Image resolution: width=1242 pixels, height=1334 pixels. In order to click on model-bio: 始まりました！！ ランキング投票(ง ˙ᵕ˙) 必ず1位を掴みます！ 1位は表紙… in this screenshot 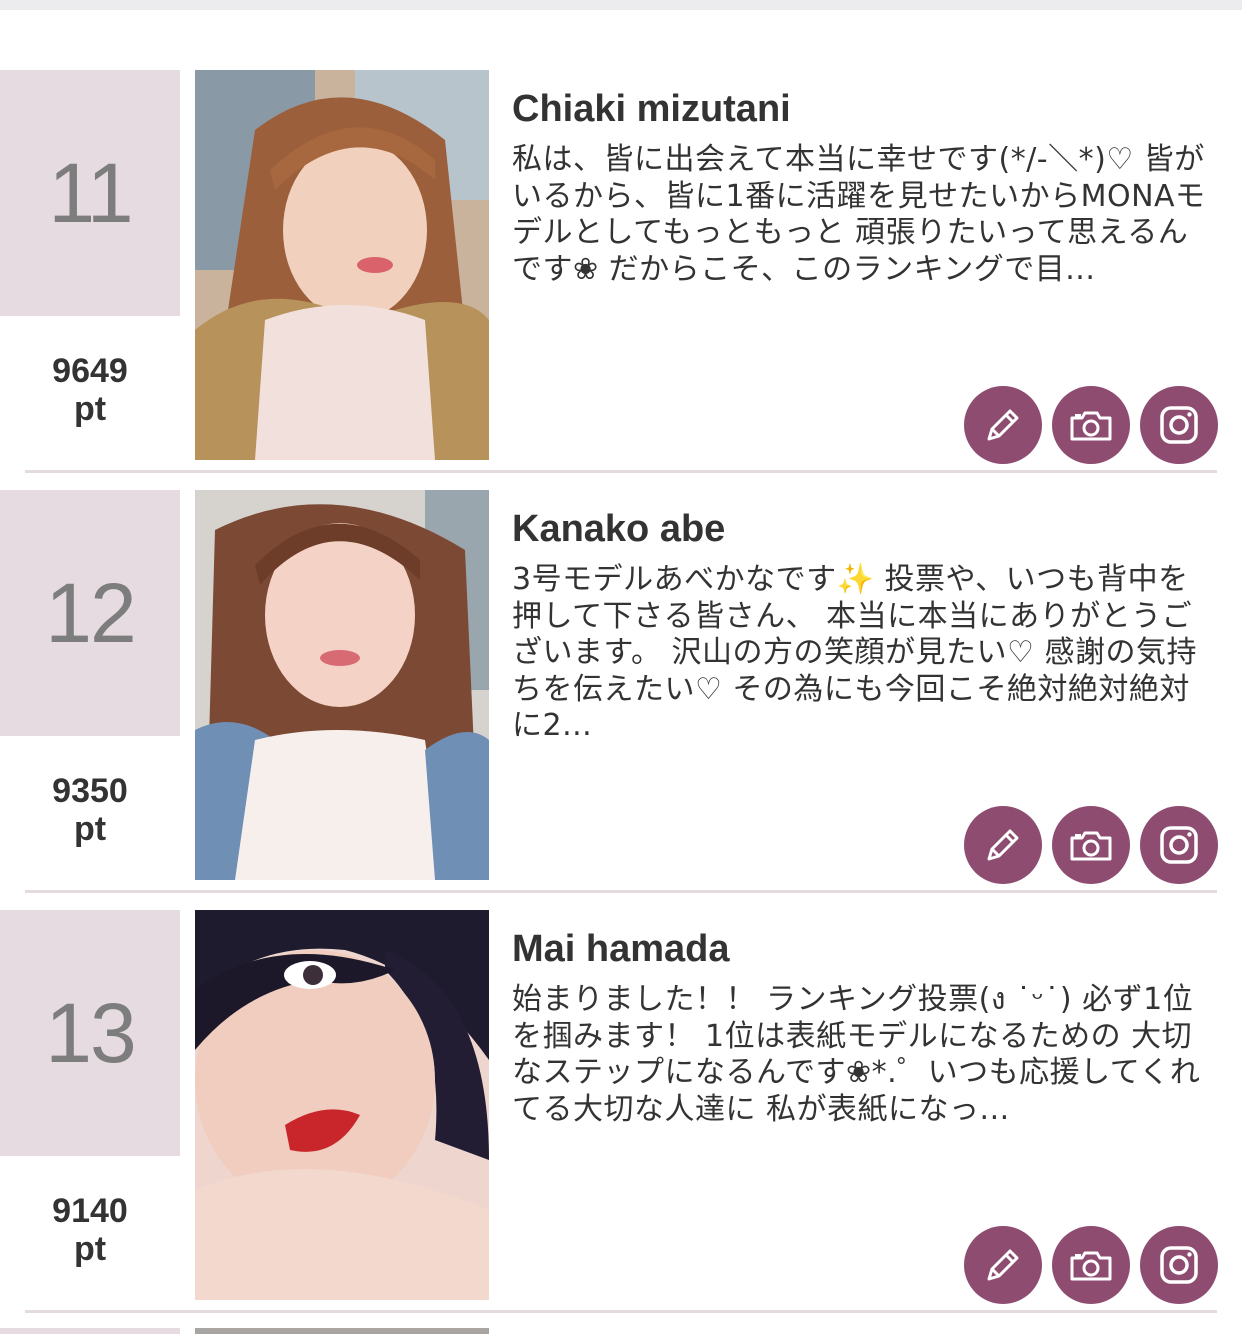, I will do `click(856, 1054)`.